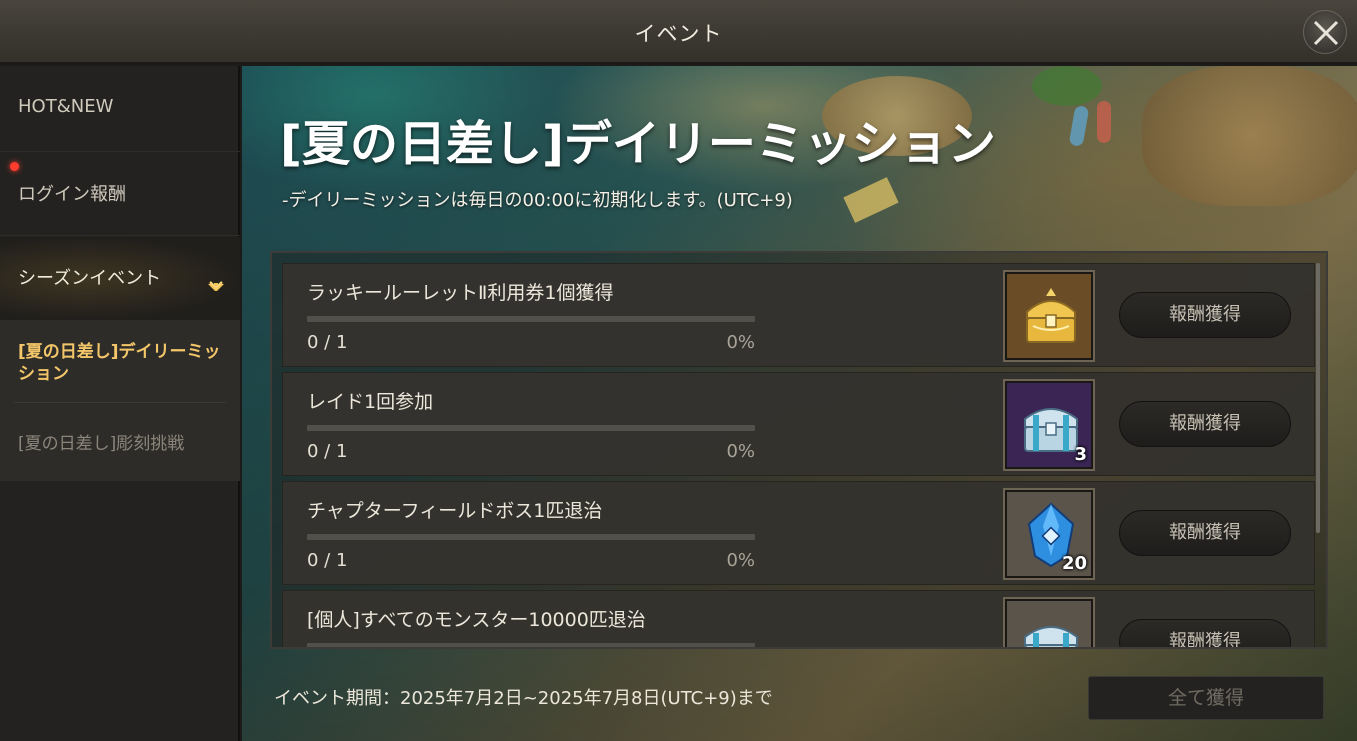  Describe the element at coordinates (1049, 425) in the screenshot. I see `reward-item: 3` at that location.